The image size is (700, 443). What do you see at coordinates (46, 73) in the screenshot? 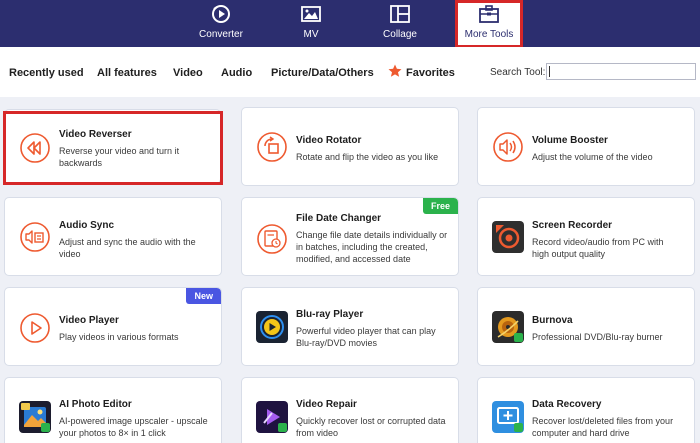
I see `filter-recently-used: Recently used` at bounding box center [46, 73].